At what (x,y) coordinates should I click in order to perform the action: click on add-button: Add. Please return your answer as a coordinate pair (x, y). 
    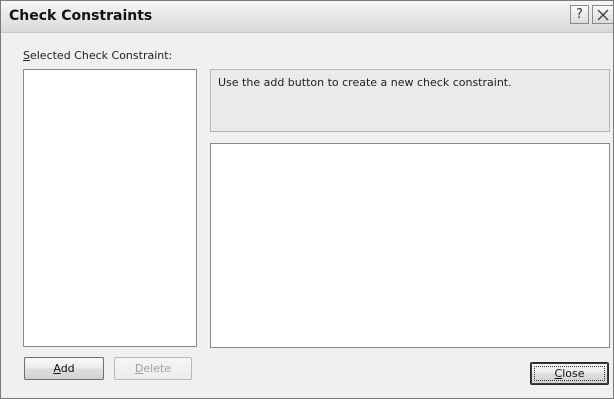
    Looking at the image, I should click on (64, 368).